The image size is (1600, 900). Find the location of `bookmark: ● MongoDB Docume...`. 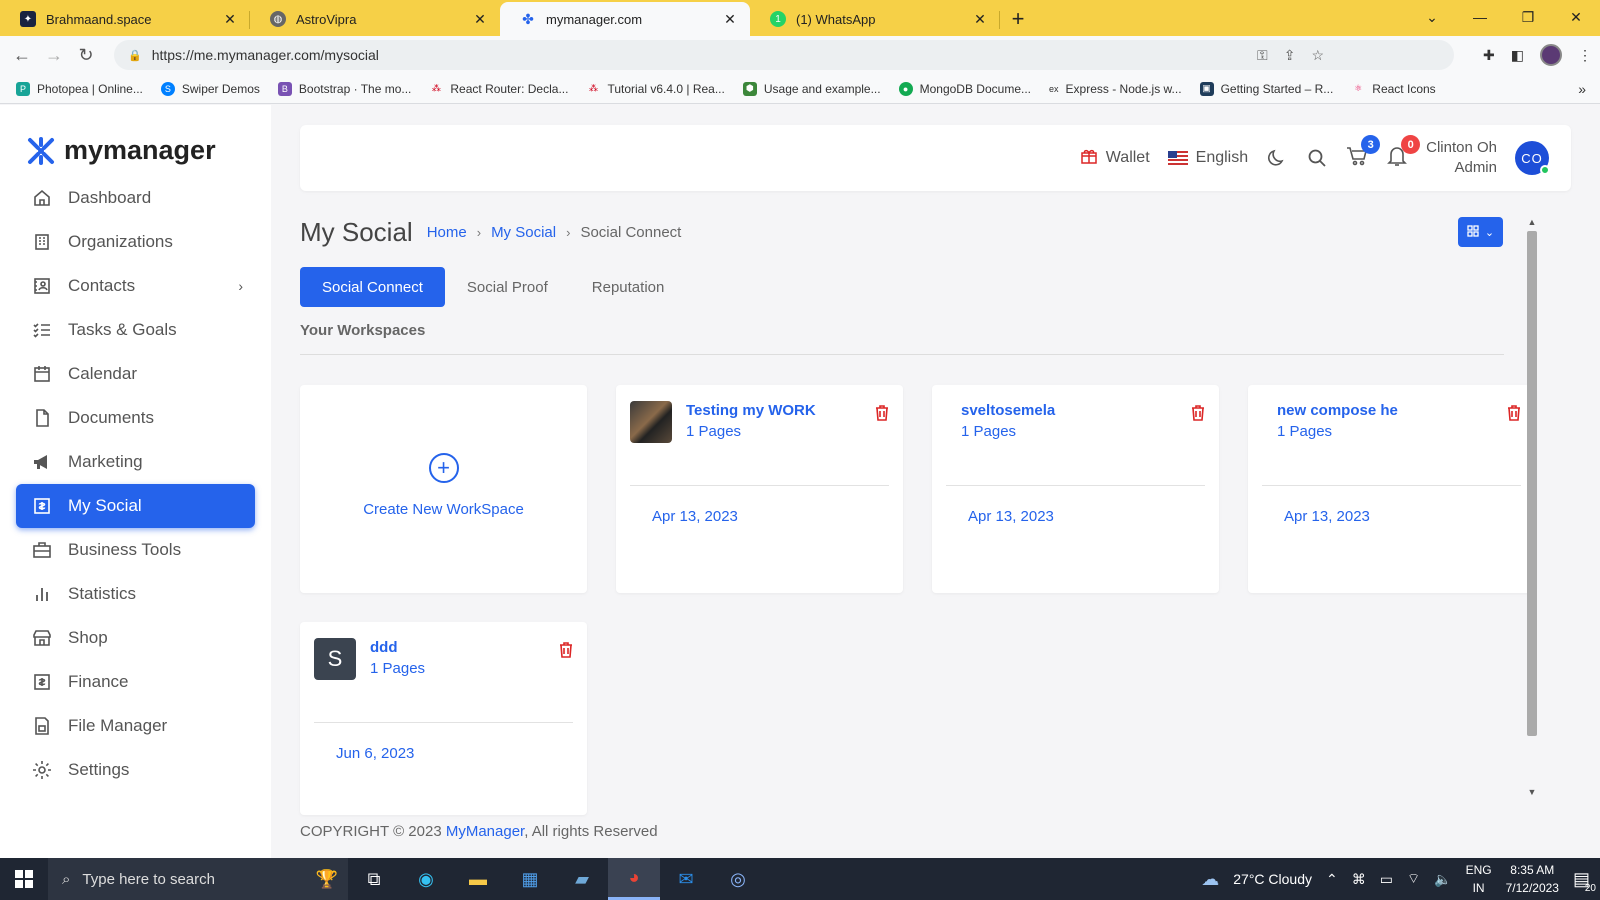

bookmark: ● MongoDB Docume... is located at coordinates (964, 88).